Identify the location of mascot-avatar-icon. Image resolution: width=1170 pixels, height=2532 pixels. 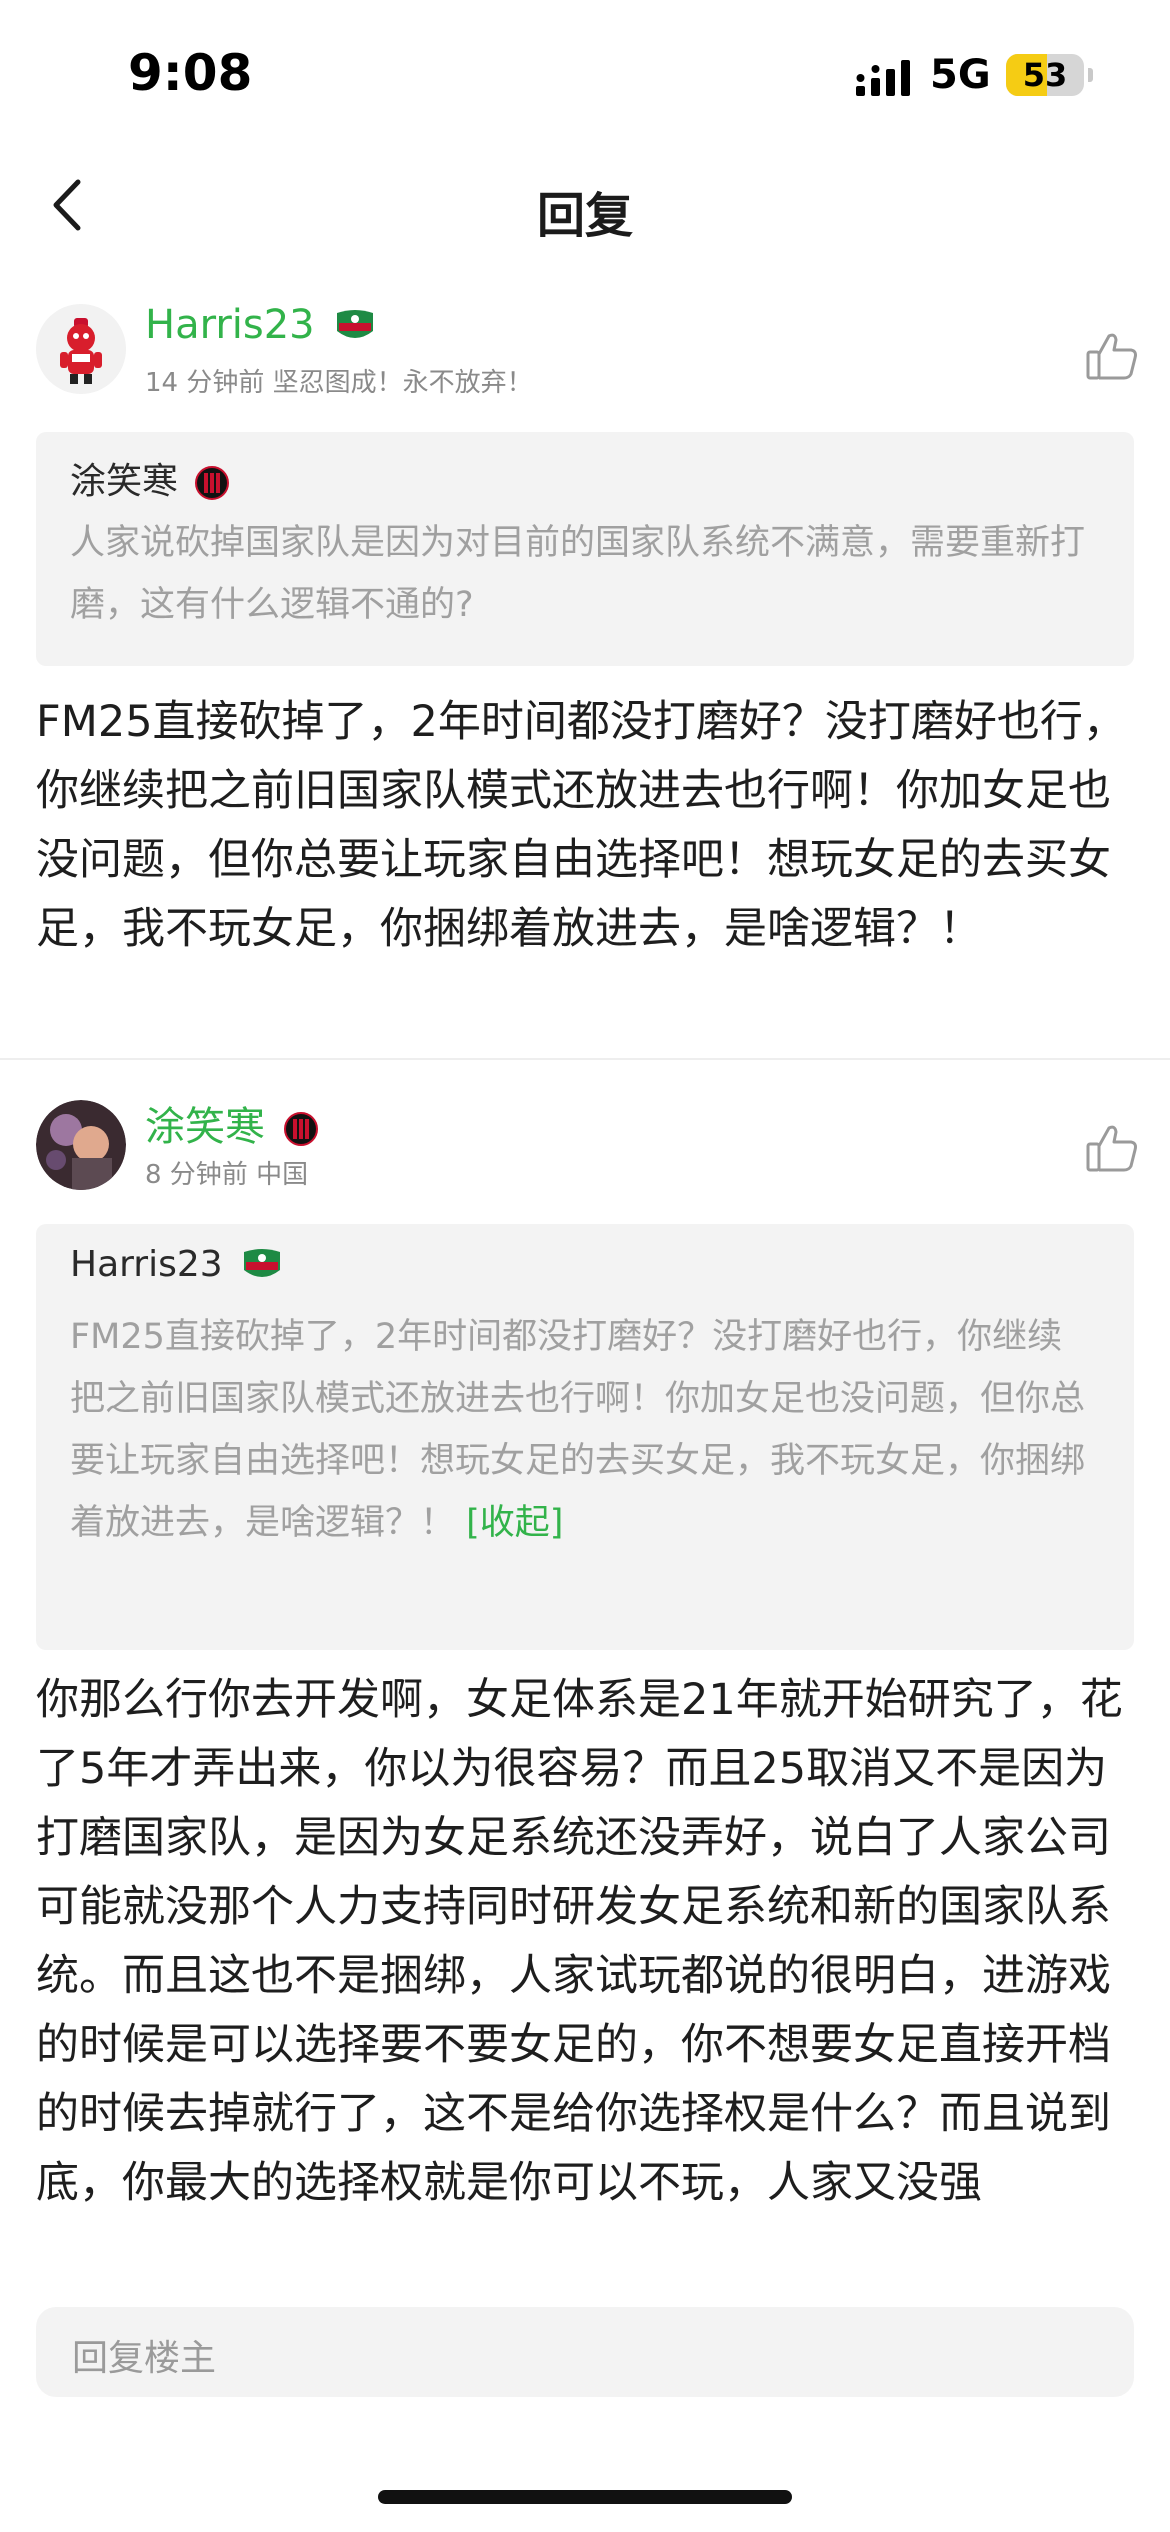
(81, 349).